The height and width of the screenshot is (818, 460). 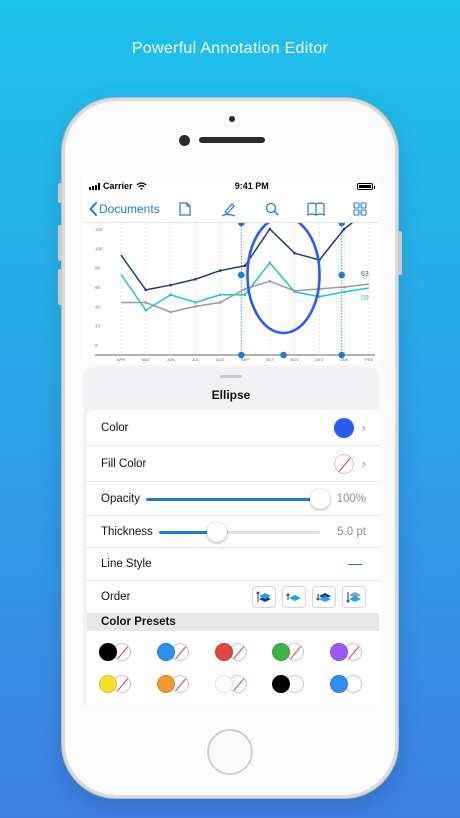 I want to click on chevron-right-icon: ›, so click(x=363, y=427).